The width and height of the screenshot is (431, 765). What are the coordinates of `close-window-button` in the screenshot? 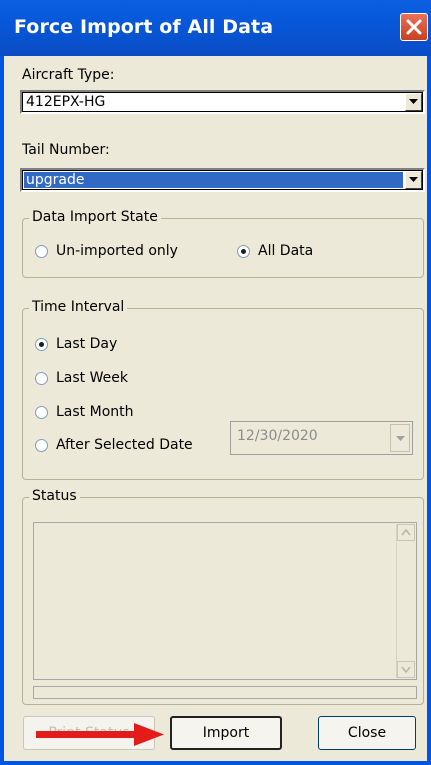 It's located at (414, 27).